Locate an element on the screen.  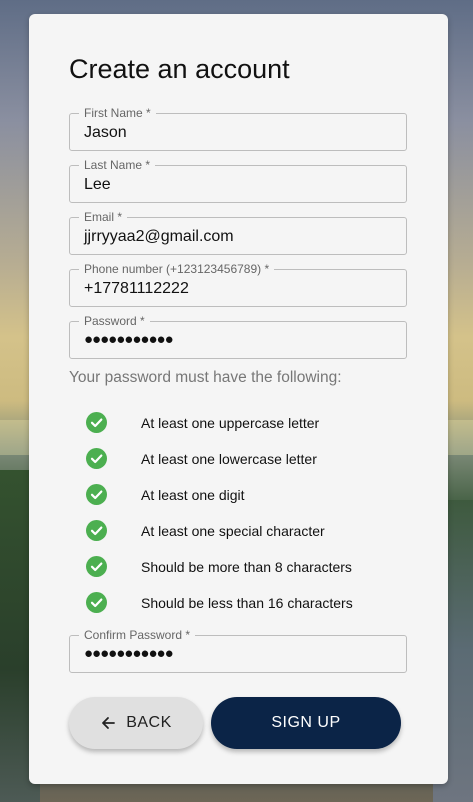
password-rule-text: Should be less than 16 characters is located at coordinates (247, 603).